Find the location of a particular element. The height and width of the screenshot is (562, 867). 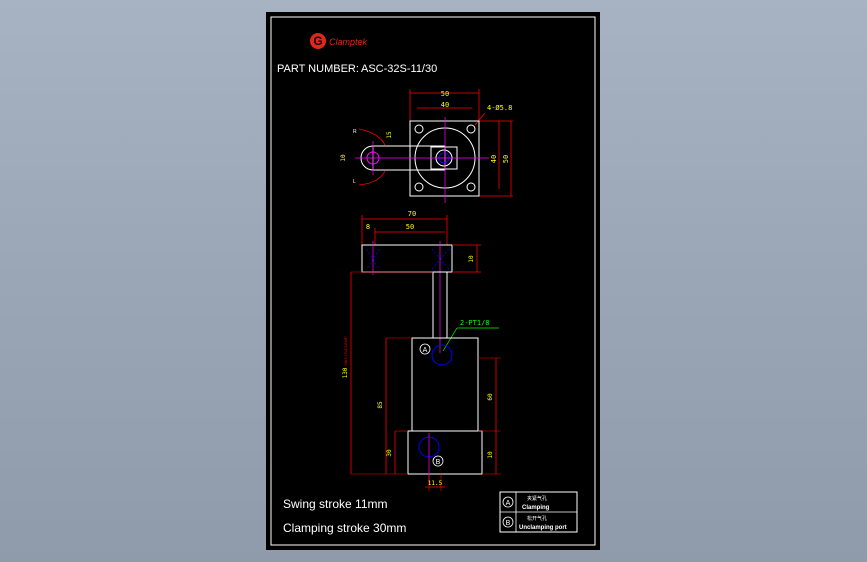

port-marker-b: B is located at coordinates (438, 462).